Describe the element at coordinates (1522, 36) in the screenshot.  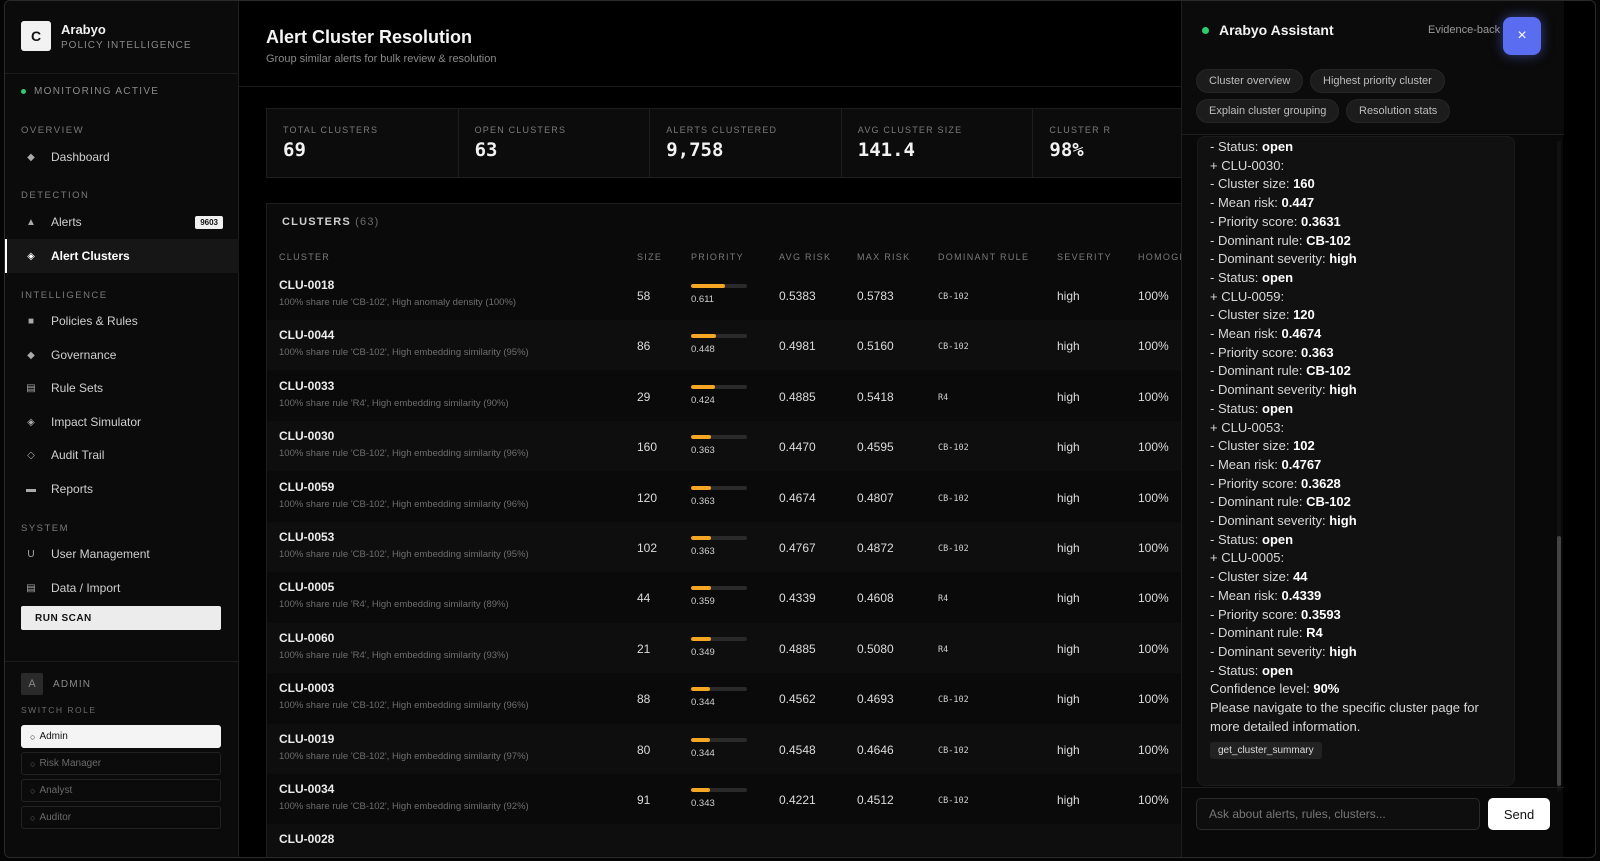
I see `close-icon: ×` at that location.